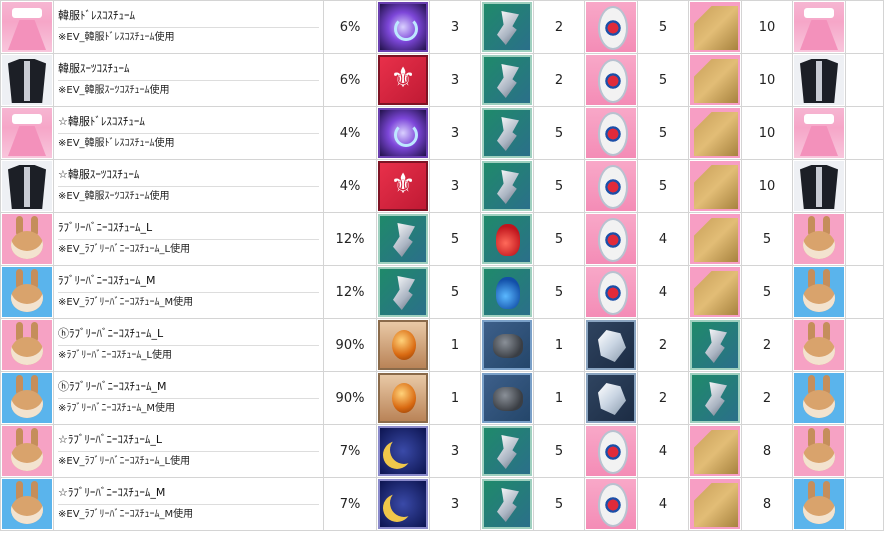 This screenshot has width=884, height=540. I want to click on costume-name: ☆ﾗﾌﾞﾘｰﾊﾞﾆｰｺｽﾁｭｰﾑ_L, so click(188, 440).